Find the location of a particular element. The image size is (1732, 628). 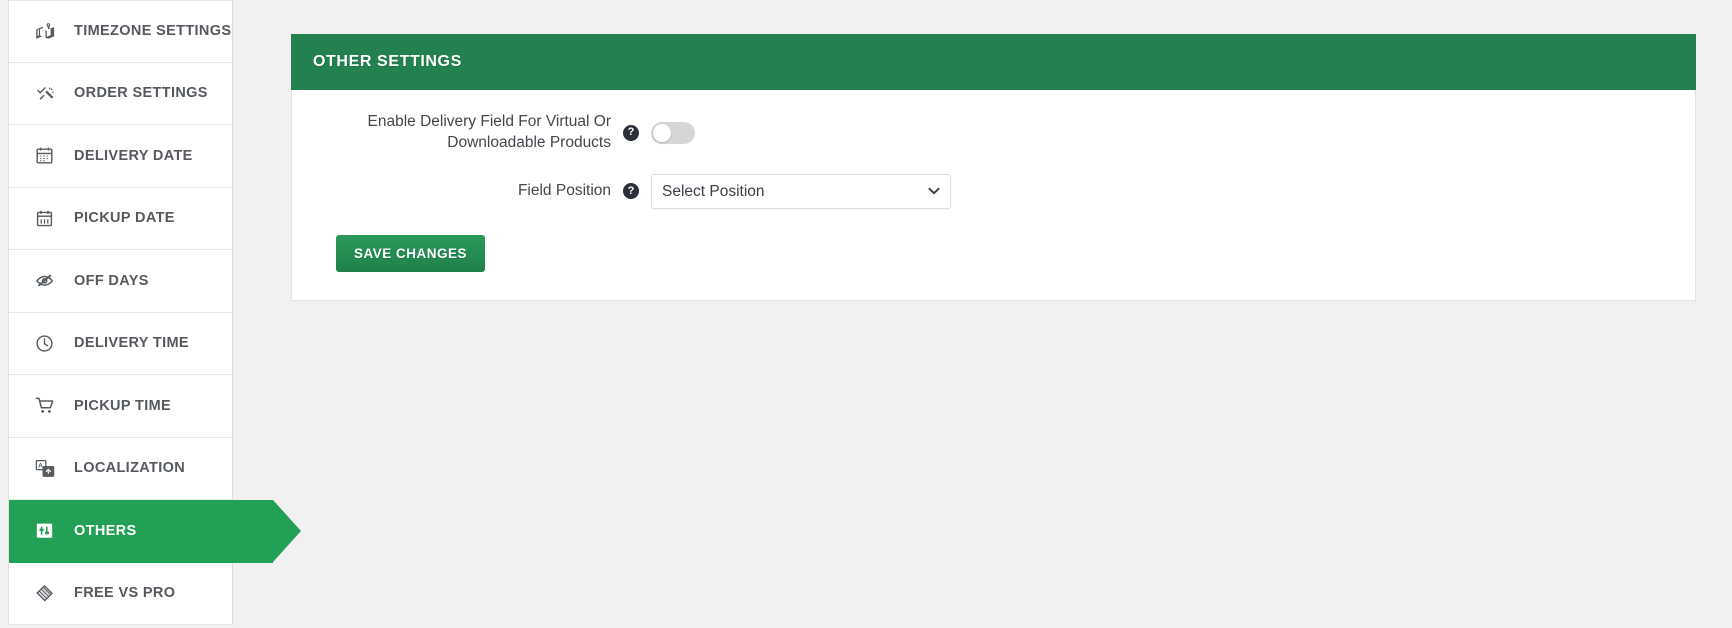

sidebar-item-pickup-time: PICKUP TIME is located at coordinates (120, 406).